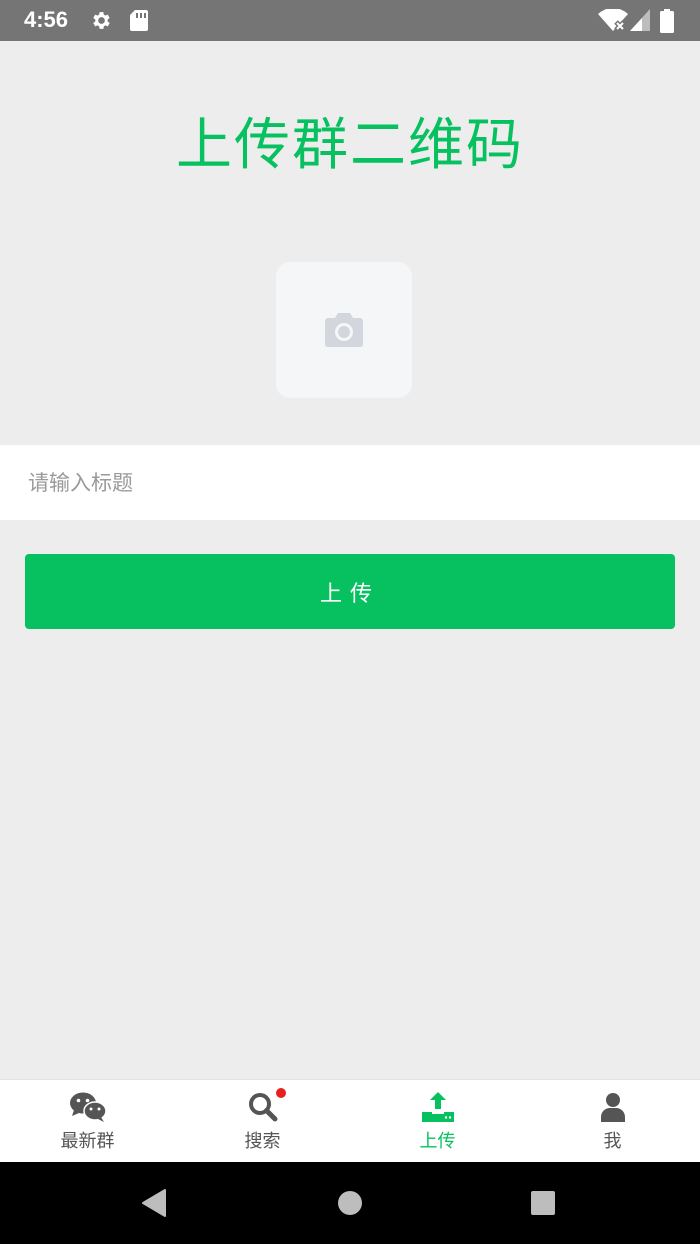 The image size is (700, 1244). I want to click on recents-icon, so click(543, 1203).